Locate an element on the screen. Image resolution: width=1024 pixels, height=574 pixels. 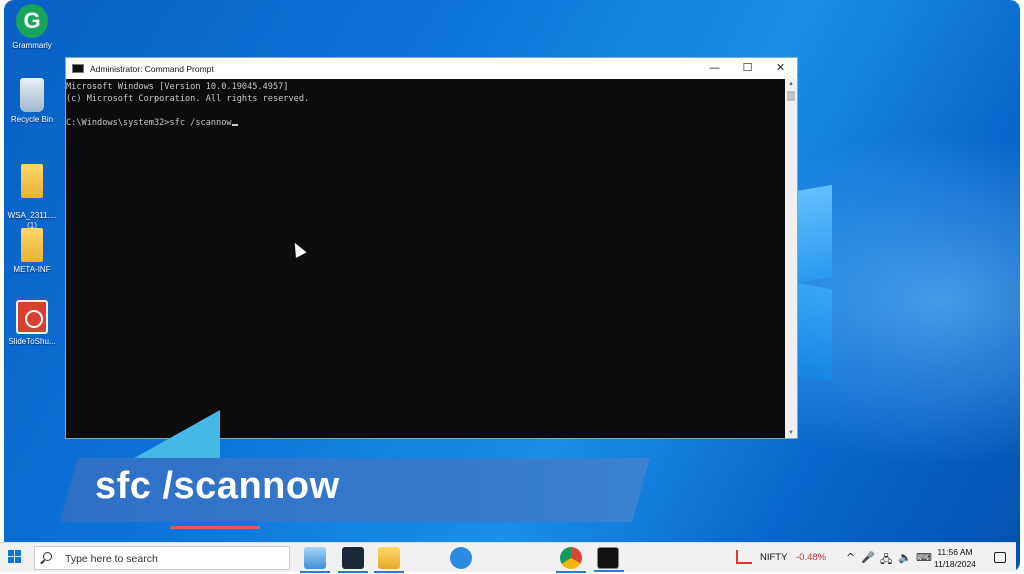
search-icon is located at coordinates (47, 556).